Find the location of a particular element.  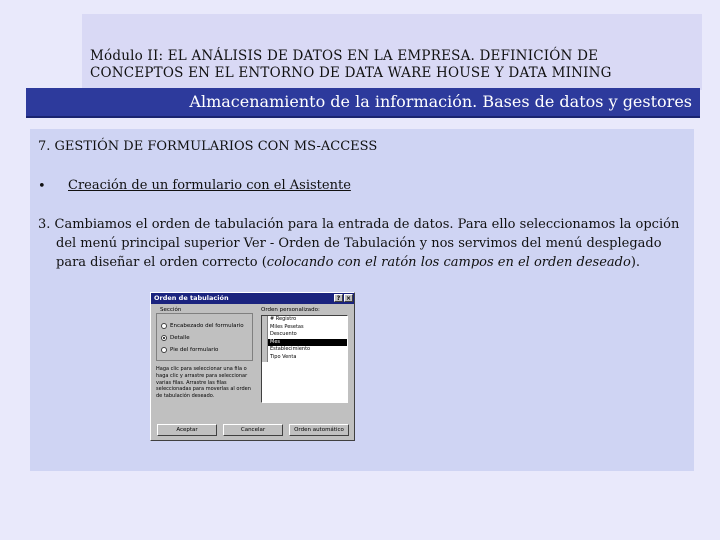

auto-order-button: Orden automático is located at coordinates (319, 430).